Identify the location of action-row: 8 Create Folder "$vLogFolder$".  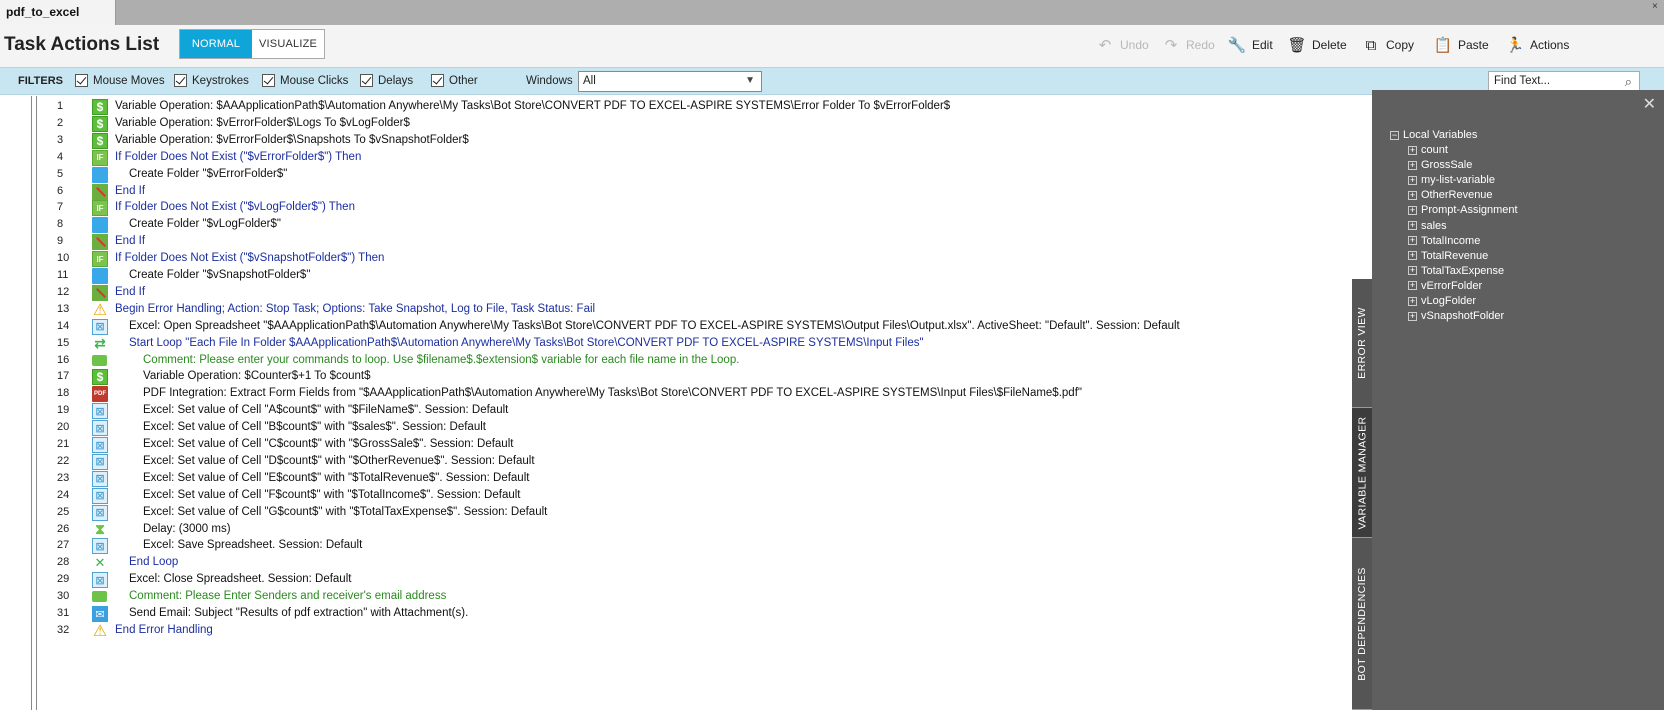
(720, 225).